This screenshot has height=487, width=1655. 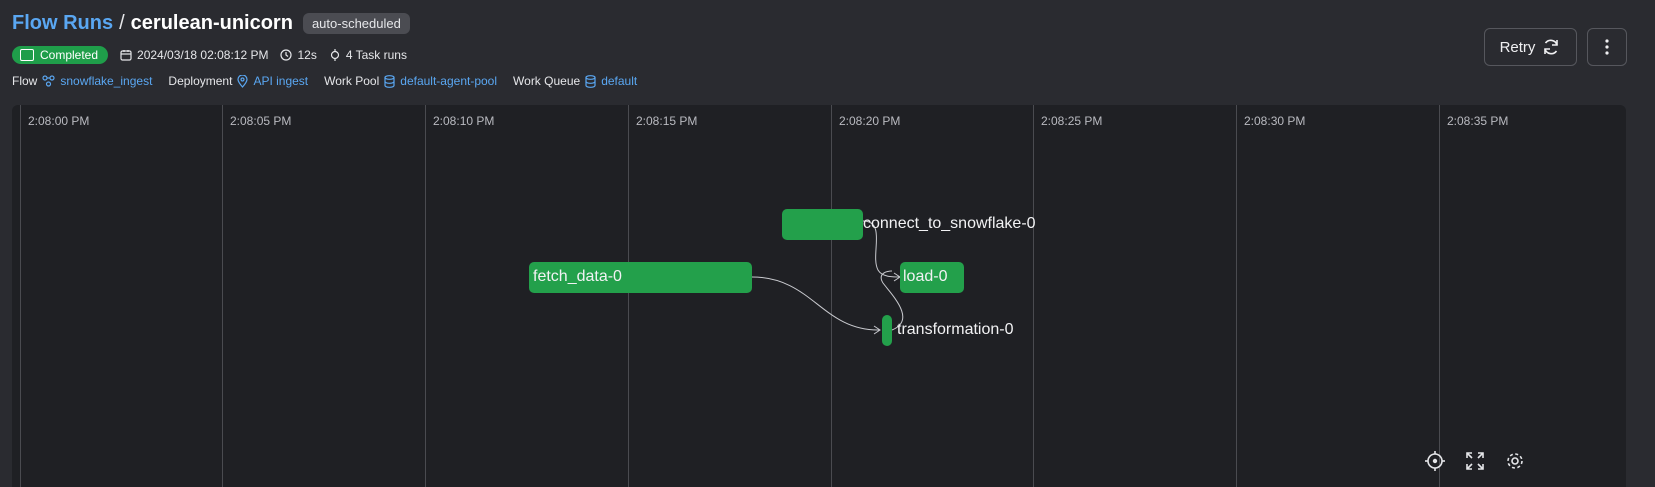 I want to click on task-label-load: load-0, so click(x=925, y=276).